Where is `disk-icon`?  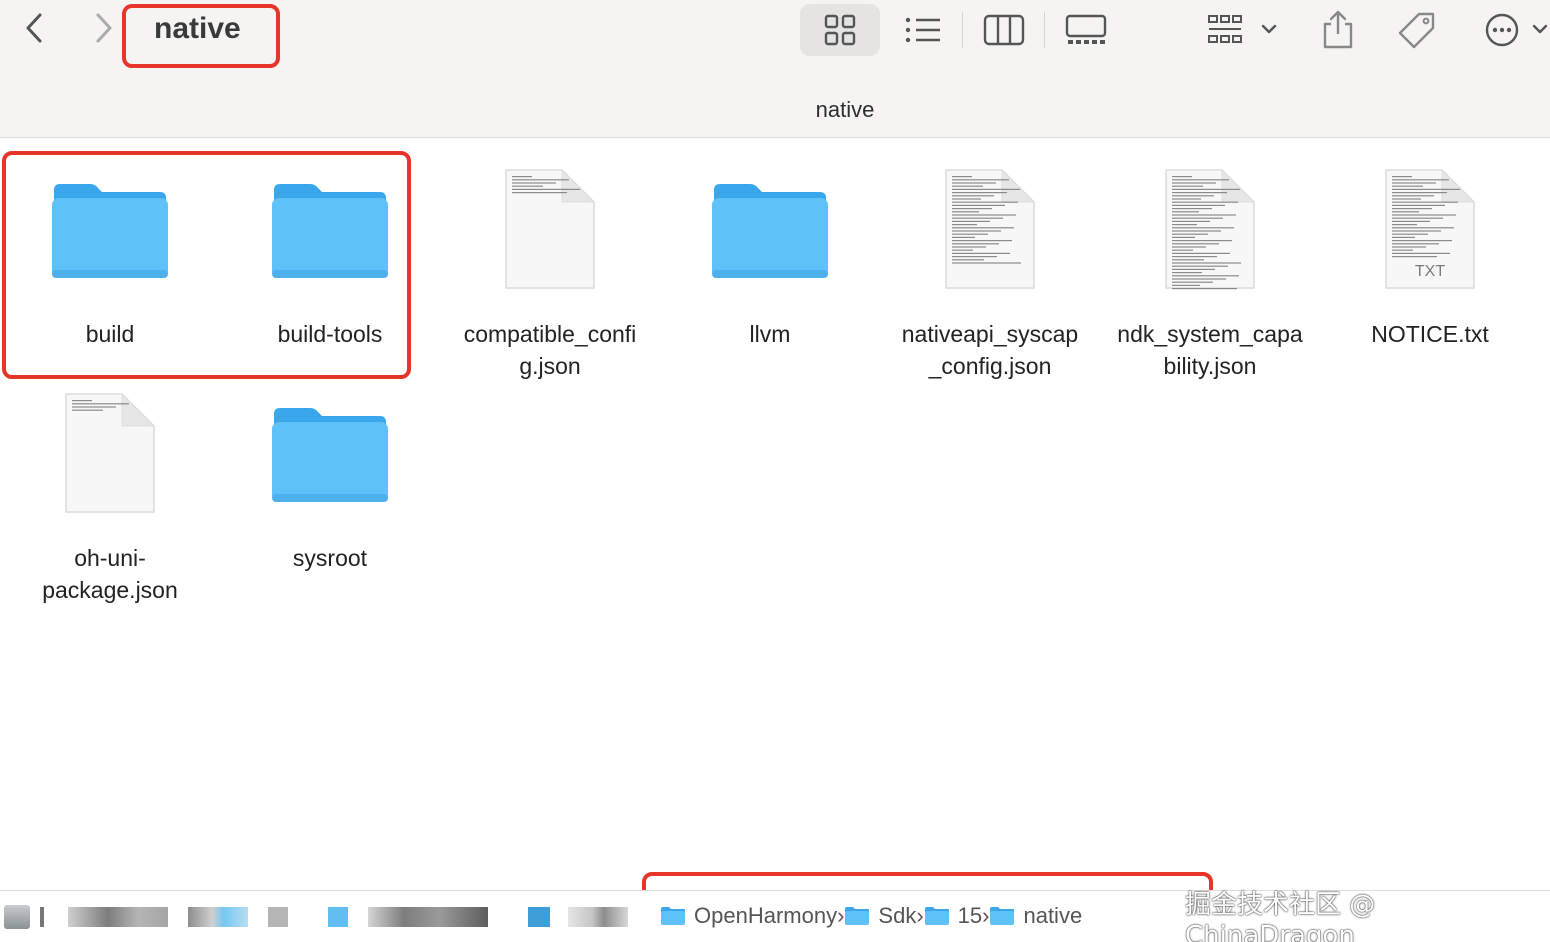
disk-icon is located at coordinates (17, 917).